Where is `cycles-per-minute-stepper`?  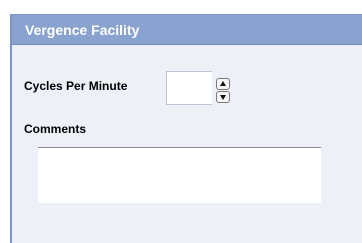
cycles-per-minute-stepper is located at coordinates (223, 91).